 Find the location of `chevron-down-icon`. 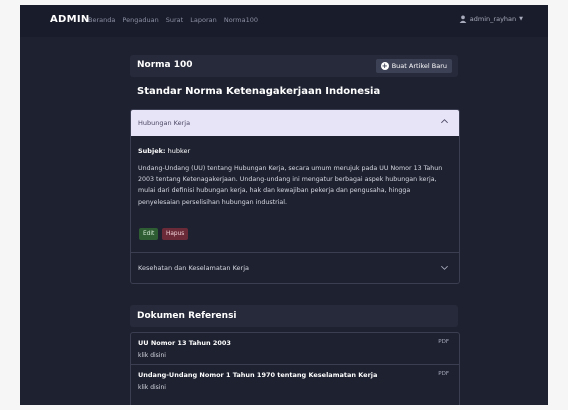

chevron-down-icon is located at coordinates (444, 267).